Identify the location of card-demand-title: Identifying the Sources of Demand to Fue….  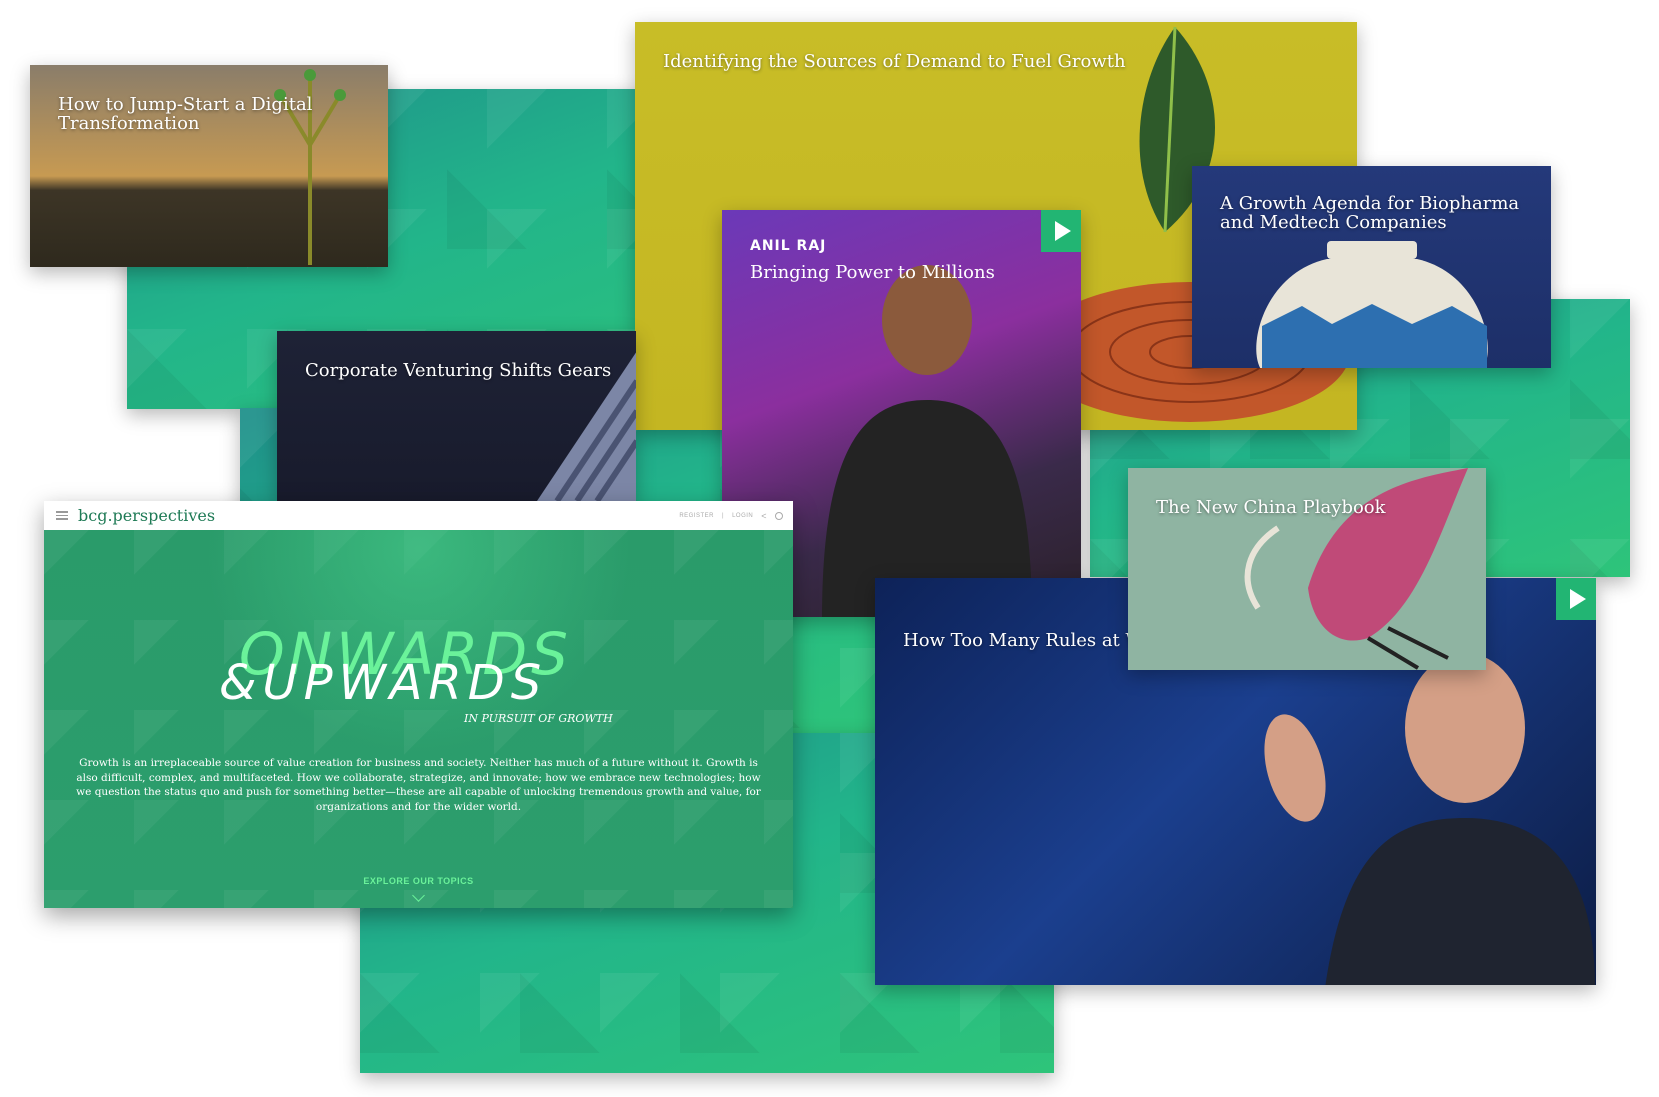
(894, 61).